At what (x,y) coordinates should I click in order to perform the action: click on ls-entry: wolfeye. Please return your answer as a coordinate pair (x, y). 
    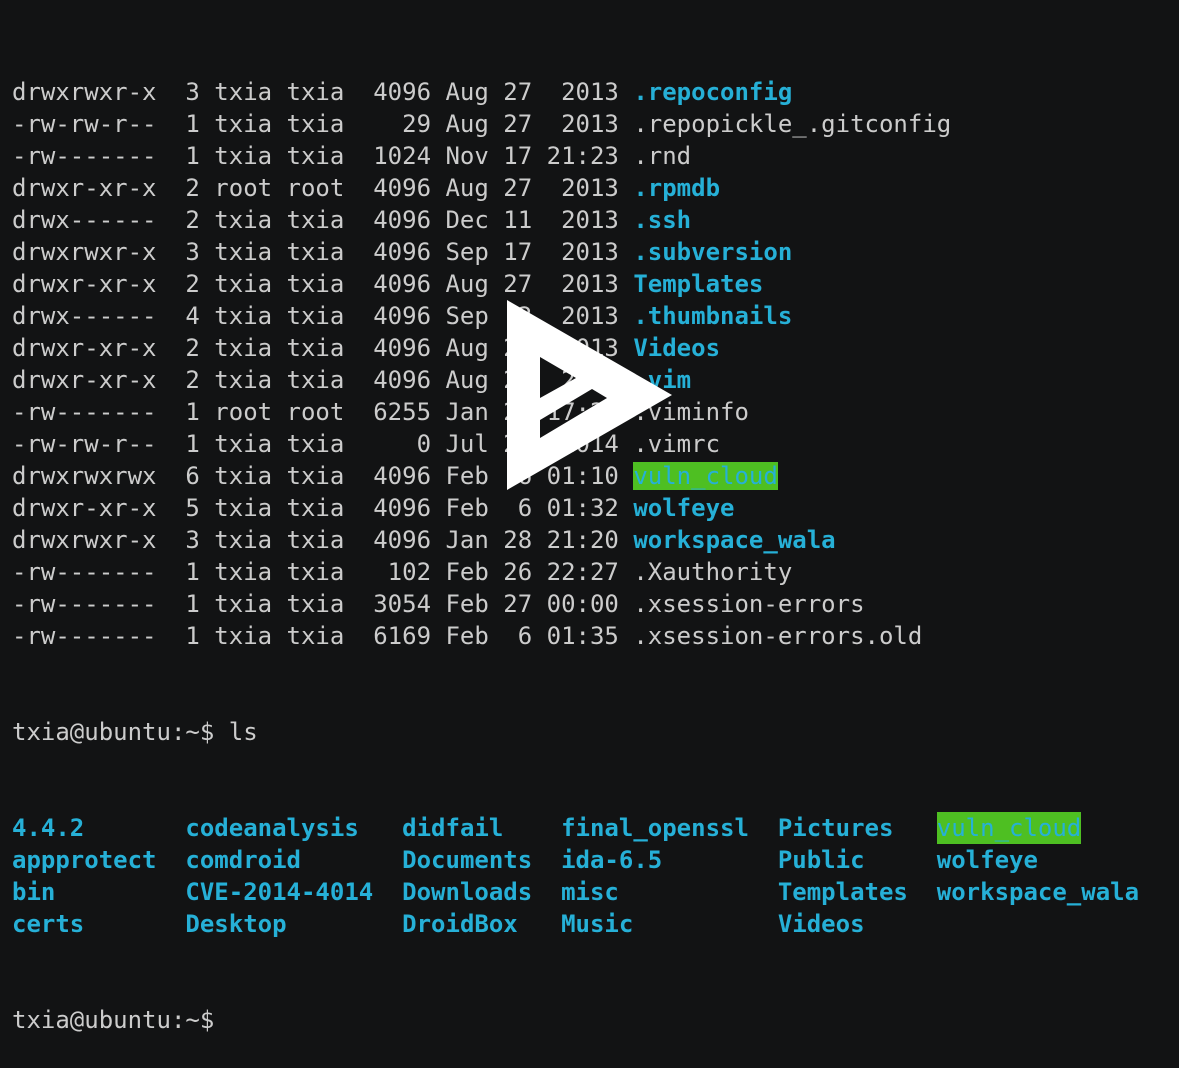
    Looking at the image, I should click on (987, 860).